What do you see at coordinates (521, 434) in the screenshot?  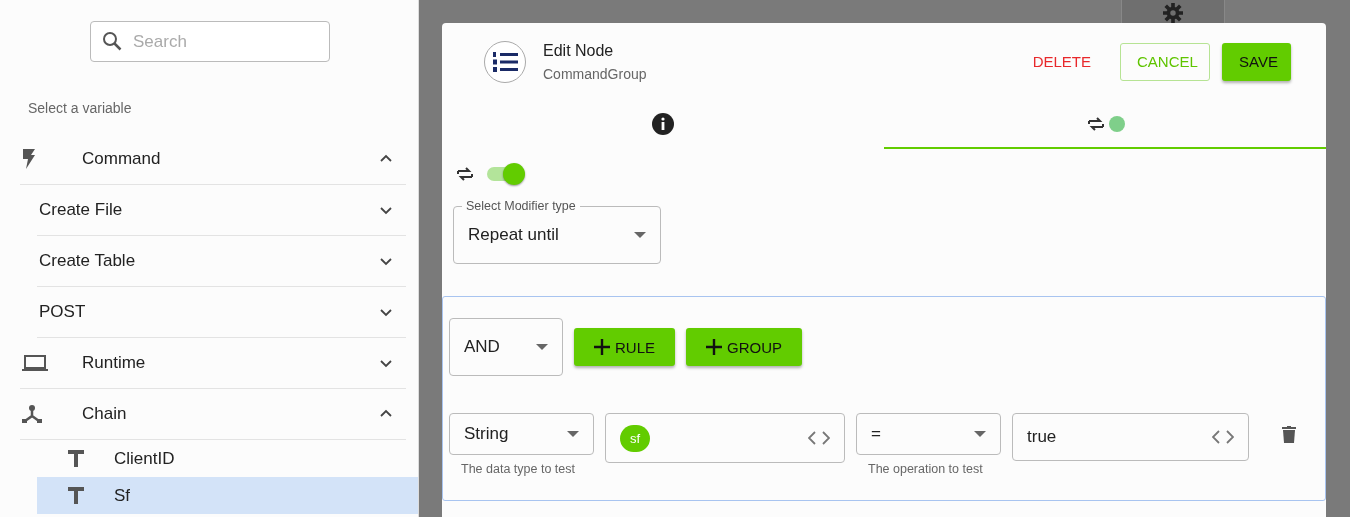 I see `data-type-select: String` at bounding box center [521, 434].